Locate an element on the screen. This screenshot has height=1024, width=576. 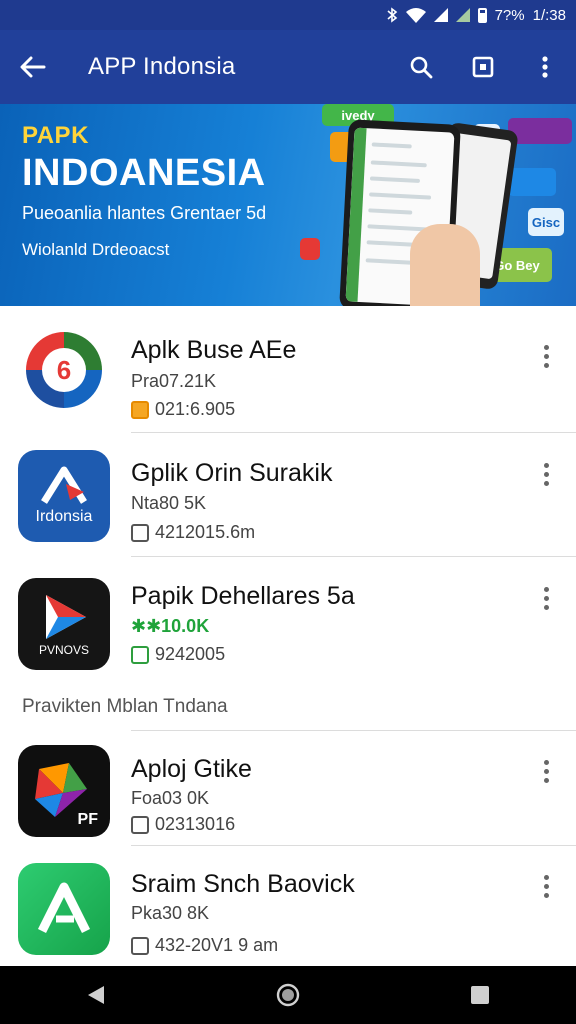
app-meta-date: 02313016 is located at coordinates (183, 824).